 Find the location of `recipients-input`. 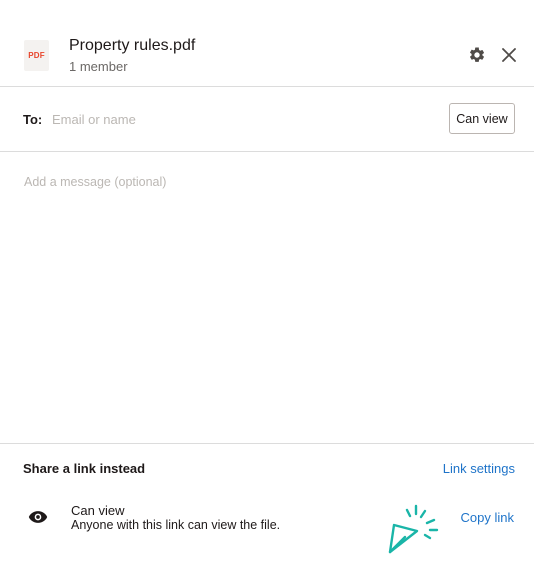

recipients-input is located at coordinates (242, 119).